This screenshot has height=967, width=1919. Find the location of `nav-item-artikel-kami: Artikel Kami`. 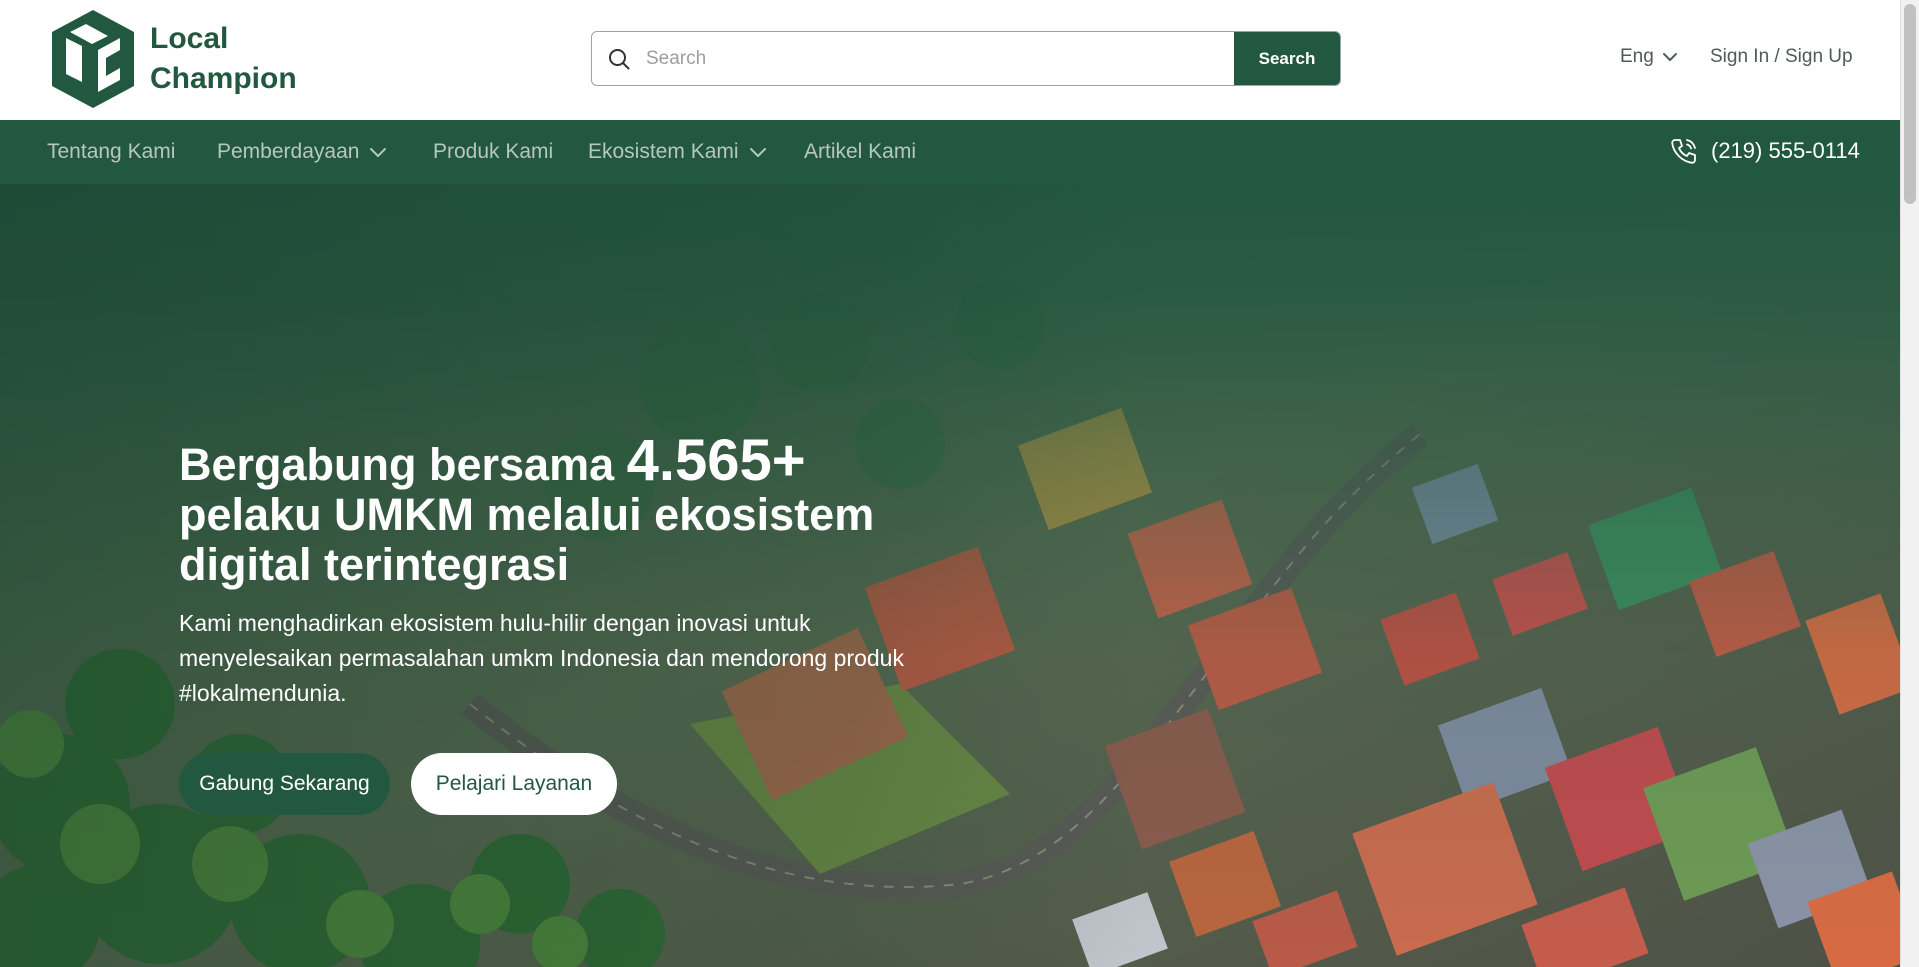

nav-item-artikel-kami: Artikel Kami is located at coordinates (860, 152).